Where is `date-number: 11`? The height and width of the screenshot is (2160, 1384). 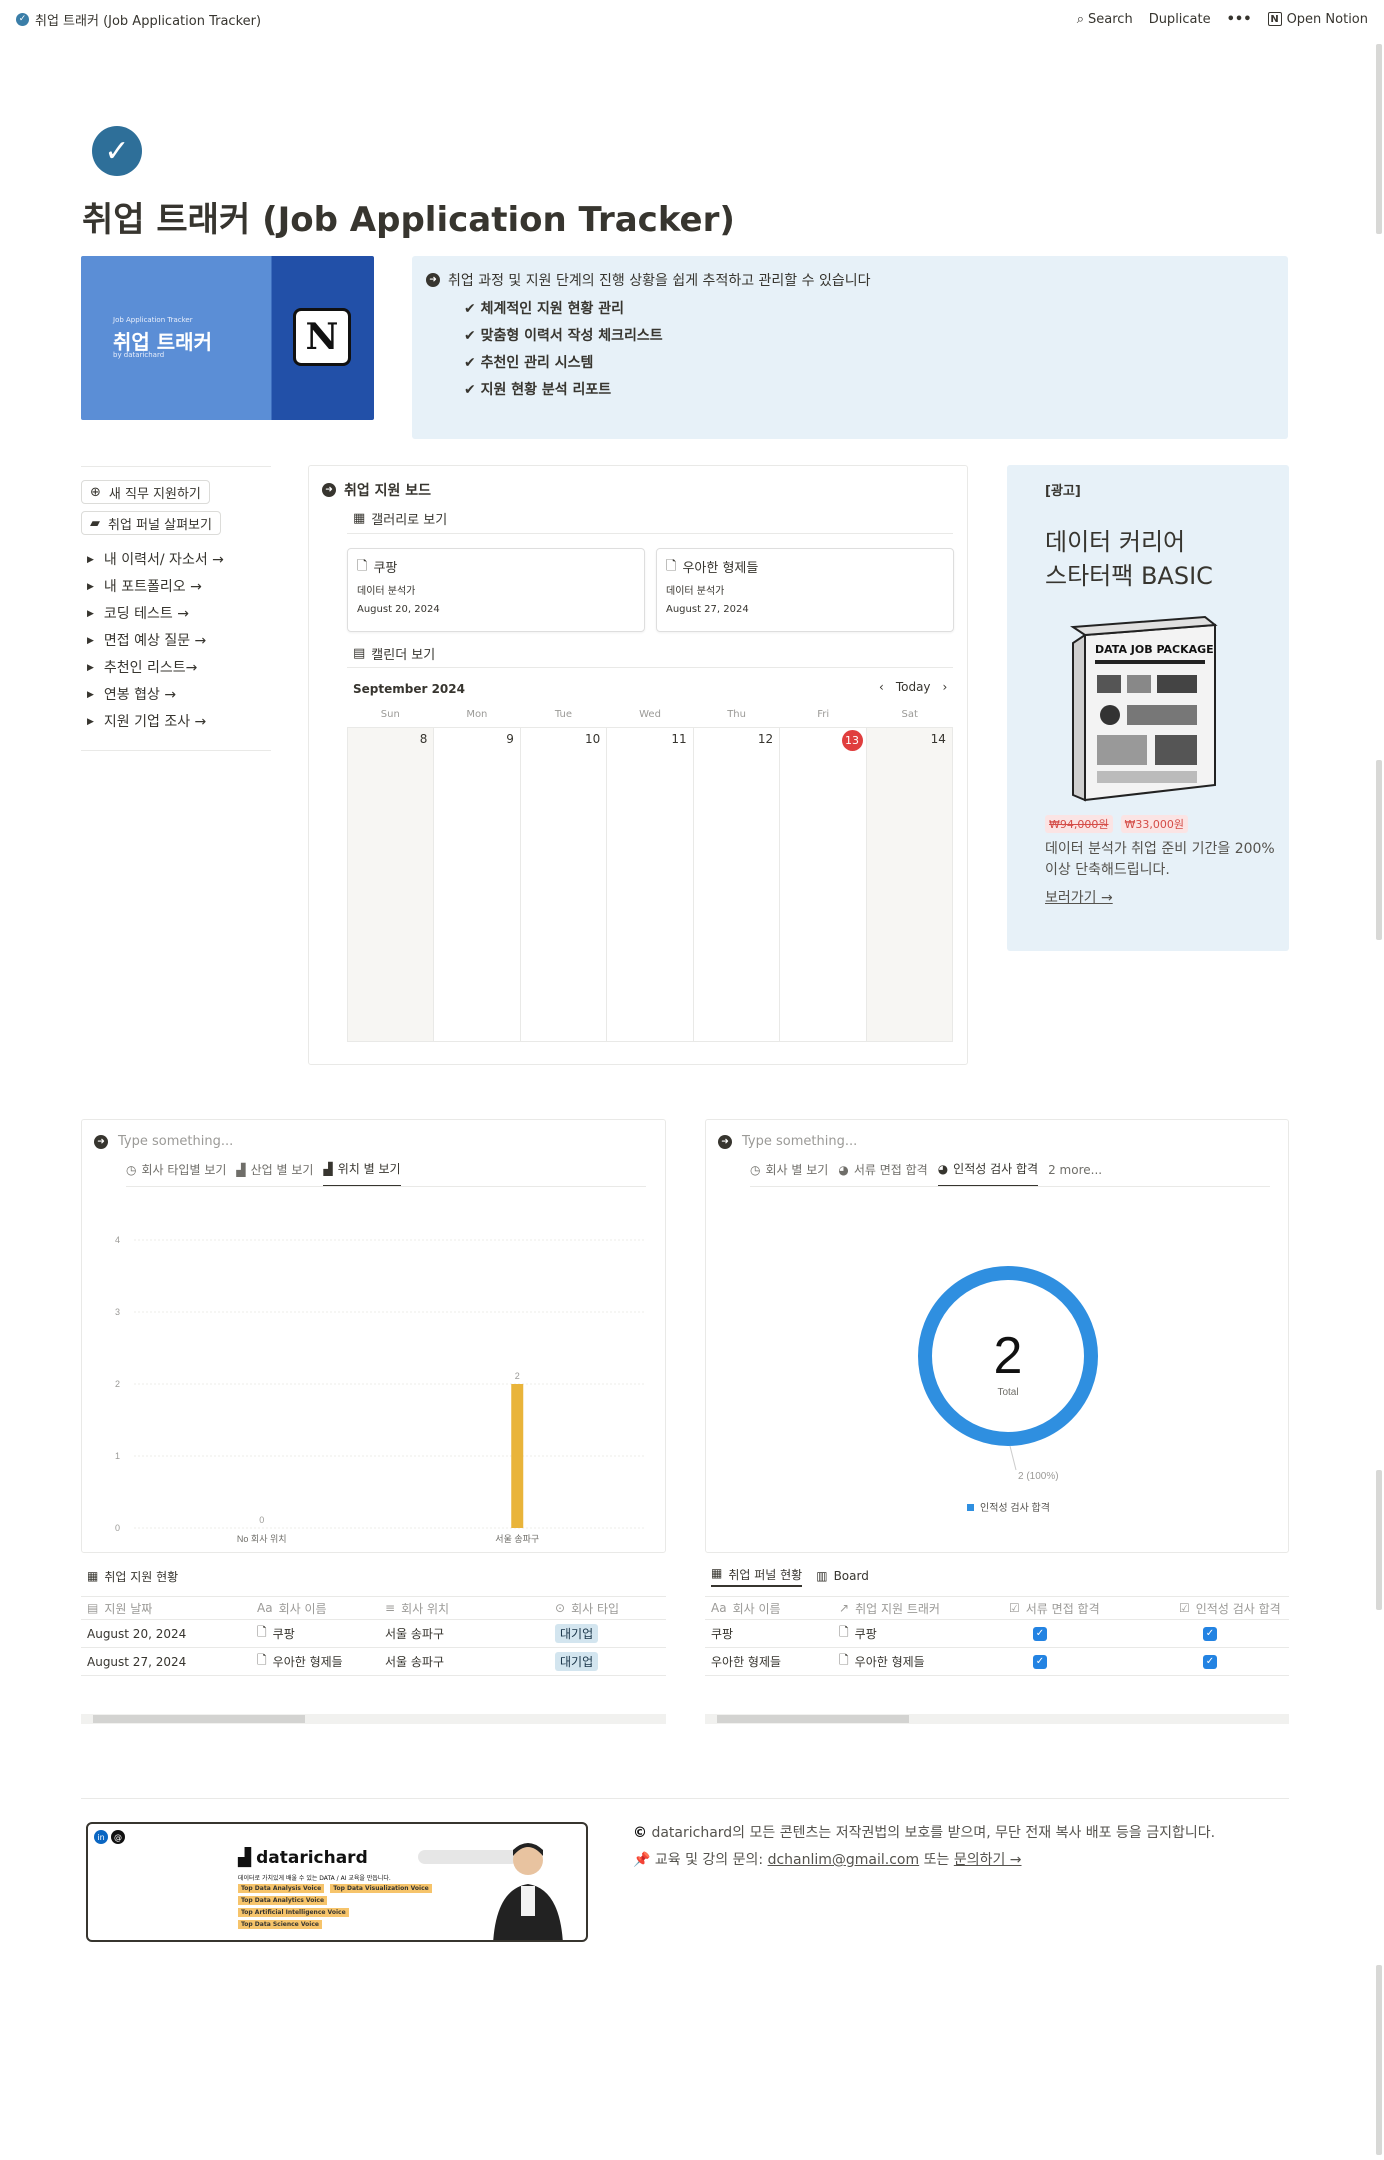 date-number: 11 is located at coordinates (679, 739).